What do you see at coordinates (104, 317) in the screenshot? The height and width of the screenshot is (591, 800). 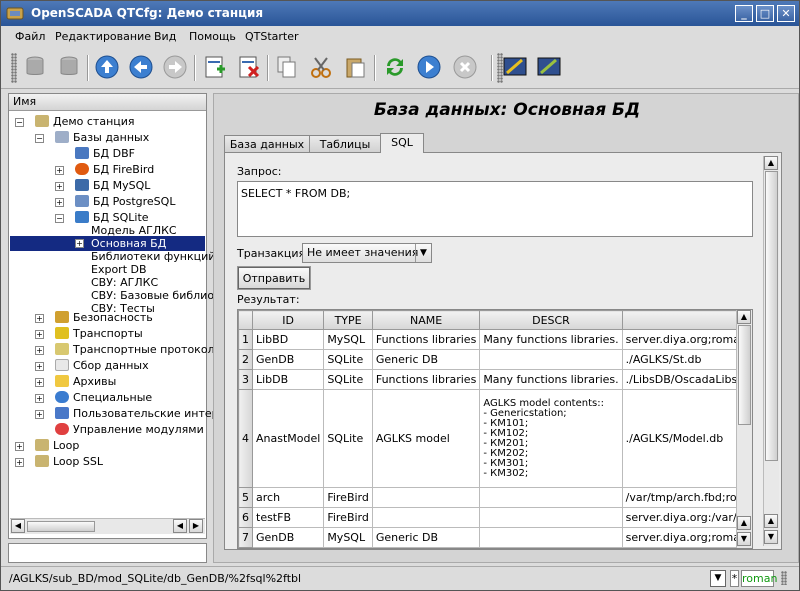 I see `tree-item-security: Безопасность` at bounding box center [104, 317].